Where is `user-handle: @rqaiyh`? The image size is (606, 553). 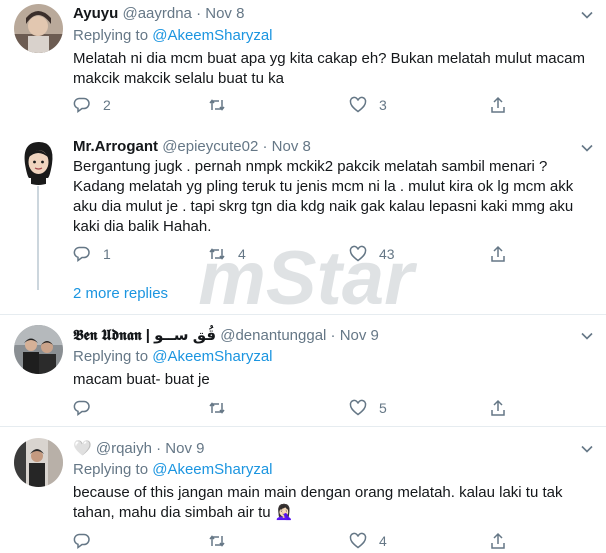
user-handle: @rqaiyh is located at coordinates (124, 448).